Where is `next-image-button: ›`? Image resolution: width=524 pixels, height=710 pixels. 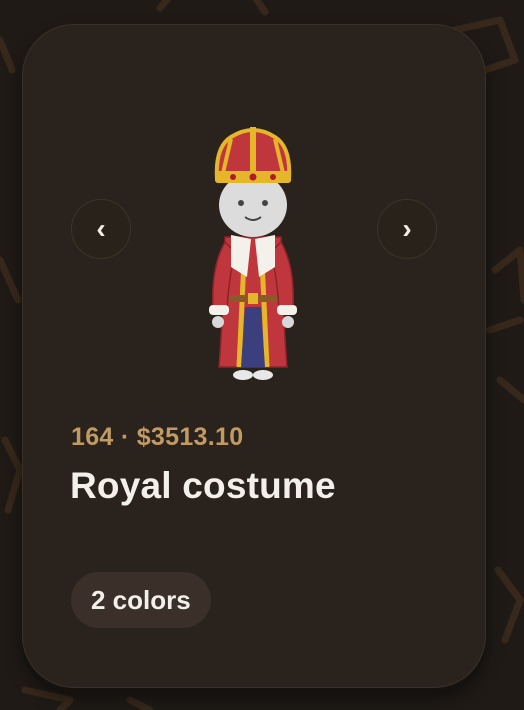
next-image-button: › is located at coordinates (407, 229).